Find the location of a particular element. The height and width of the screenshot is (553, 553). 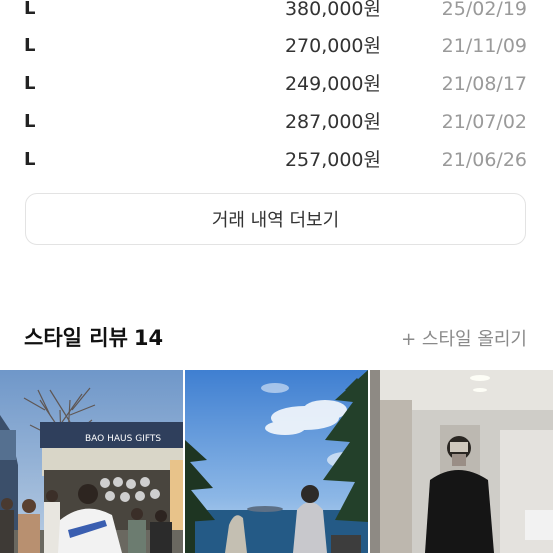

more-trades-label: 거래 내역 더보기 is located at coordinates (275, 220).